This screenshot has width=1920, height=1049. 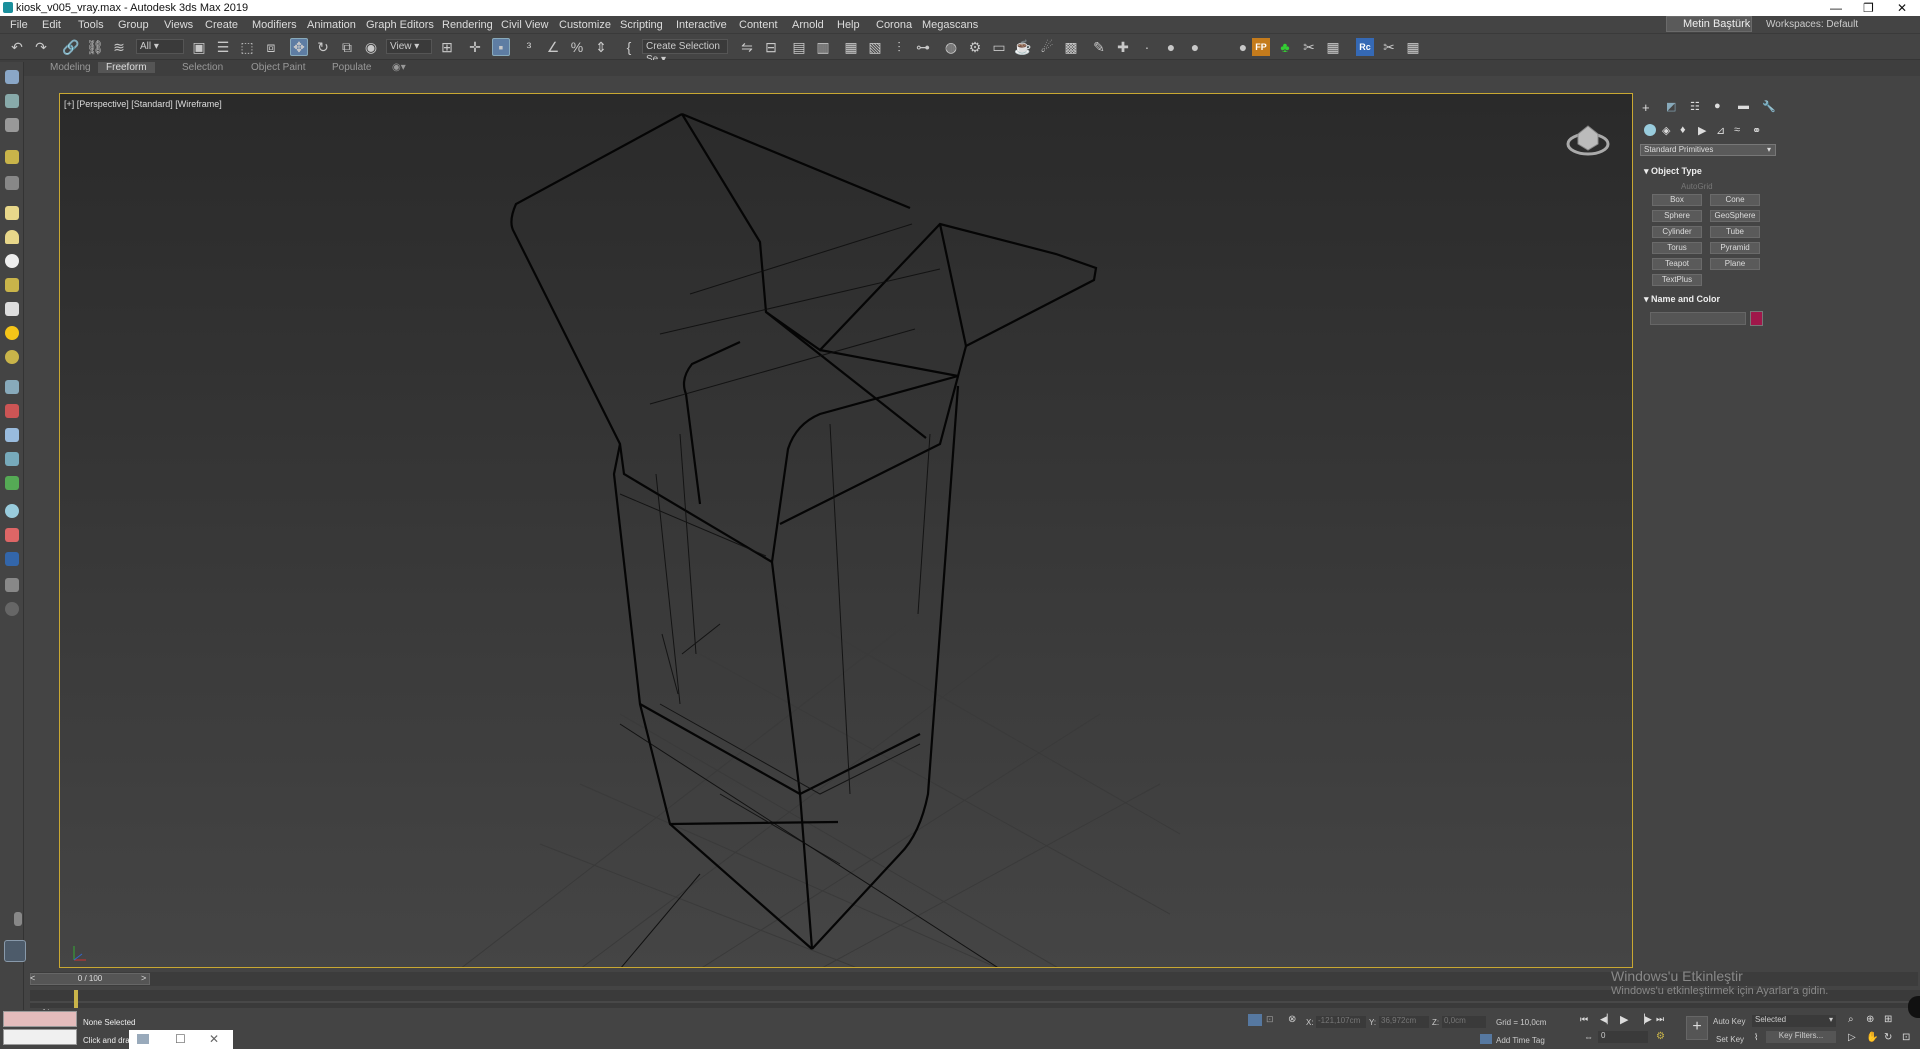 I want to click on utilities-tab-icon: 🔧, so click(x=1769, y=106).